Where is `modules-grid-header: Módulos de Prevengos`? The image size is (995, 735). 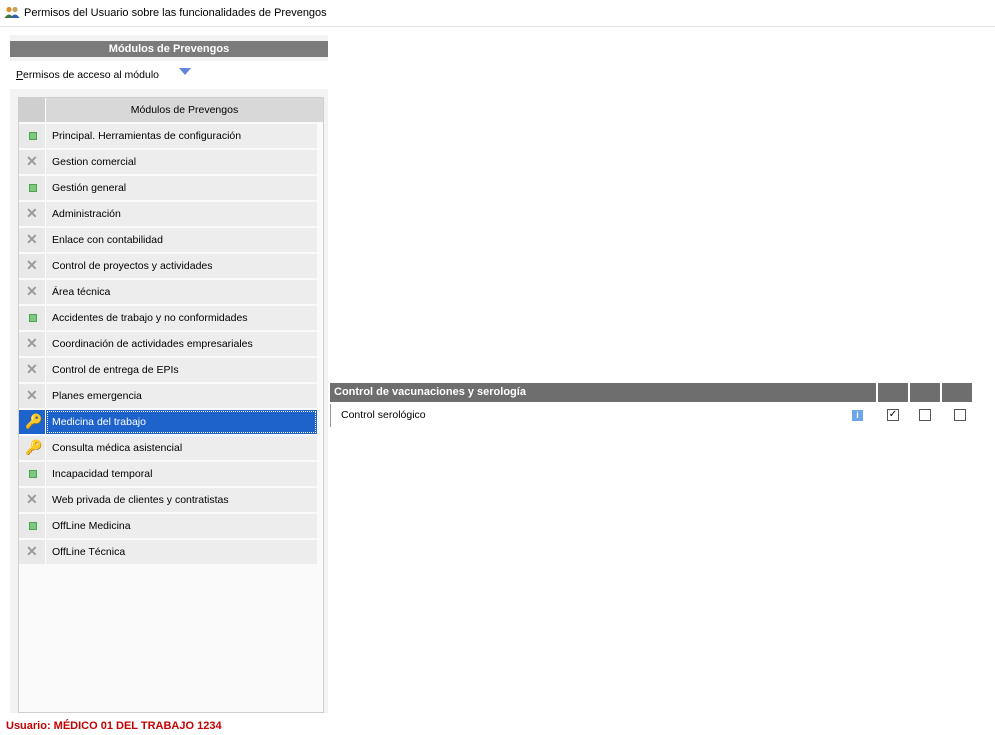 modules-grid-header: Módulos de Prevengos is located at coordinates (171, 110).